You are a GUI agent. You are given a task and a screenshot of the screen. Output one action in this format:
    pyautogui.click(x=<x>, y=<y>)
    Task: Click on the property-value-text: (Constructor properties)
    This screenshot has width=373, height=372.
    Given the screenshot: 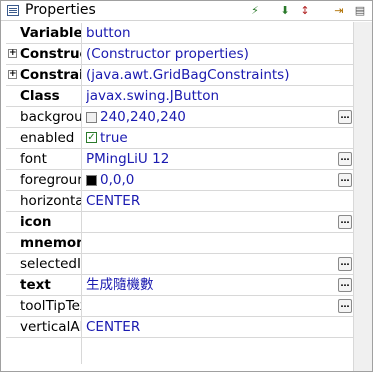 What is the action you would take?
    pyautogui.click(x=167, y=54)
    